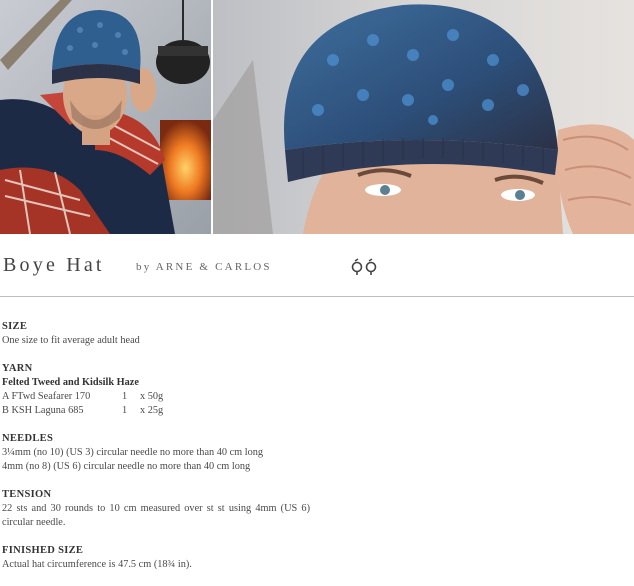 Image resolution: width=634 pixels, height=586 pixels. What do you see at coordinates (317, 296) in the screenshot?
I see `divider-rule` at bounding box center [317, 296].